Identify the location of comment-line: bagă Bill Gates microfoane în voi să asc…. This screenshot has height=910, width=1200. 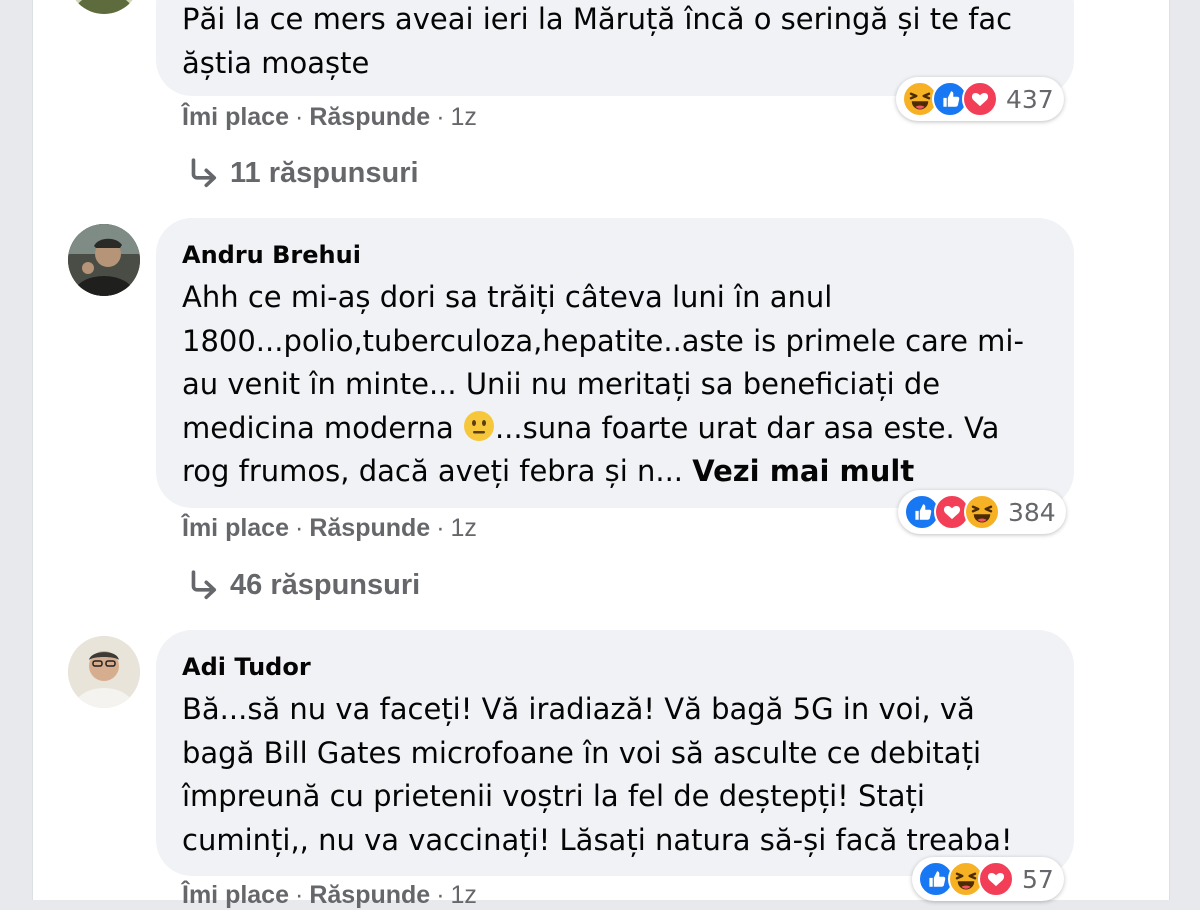
(582, 752).